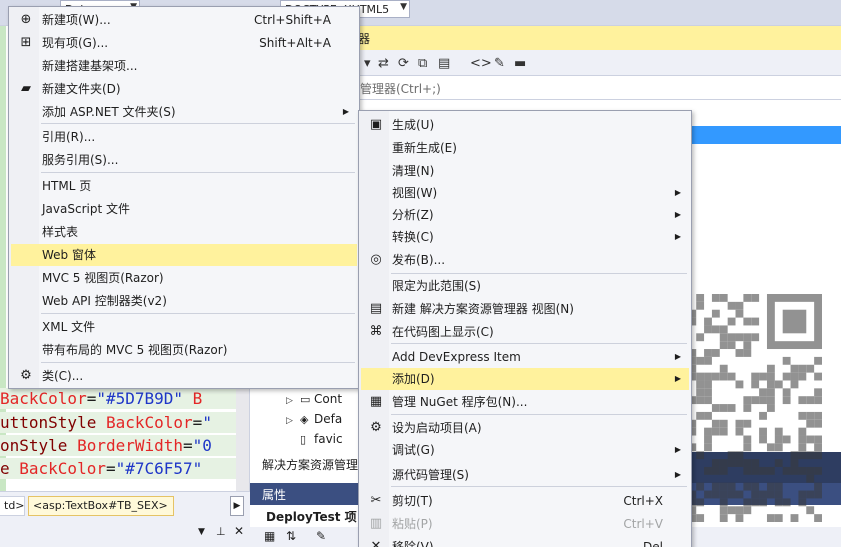 This screenshot has height=547, width=841. Describe the element at coordinates (43, 398) in the screenshot. I see `code-attribute: BackColor` at that location.